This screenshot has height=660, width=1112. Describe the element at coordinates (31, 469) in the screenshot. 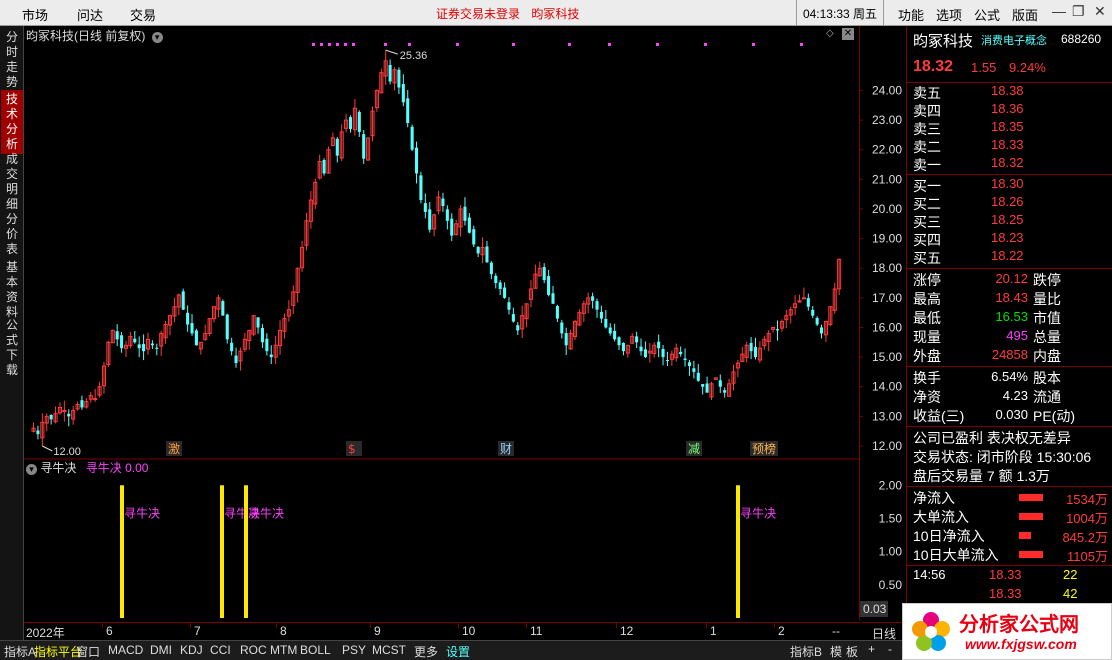

I see `indicator-options-icon: ▾` at that location.